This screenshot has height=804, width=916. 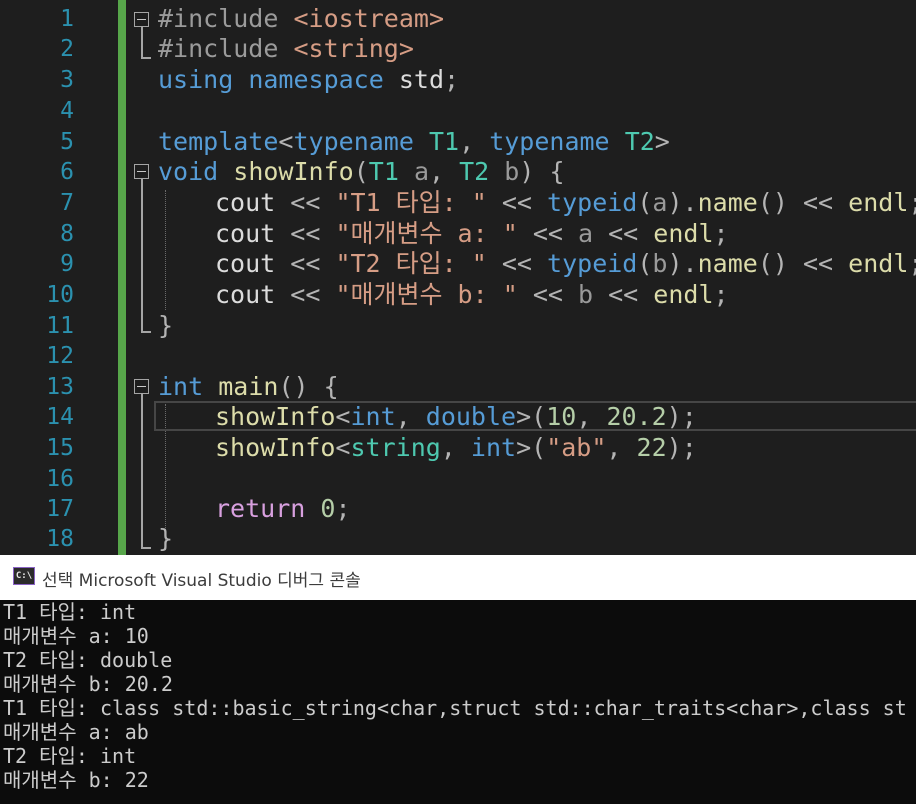 What do you see at coordinates (308, 80) in the screenshot?
I see `code-line: using namespace std;` at bounding box center [308, 80].